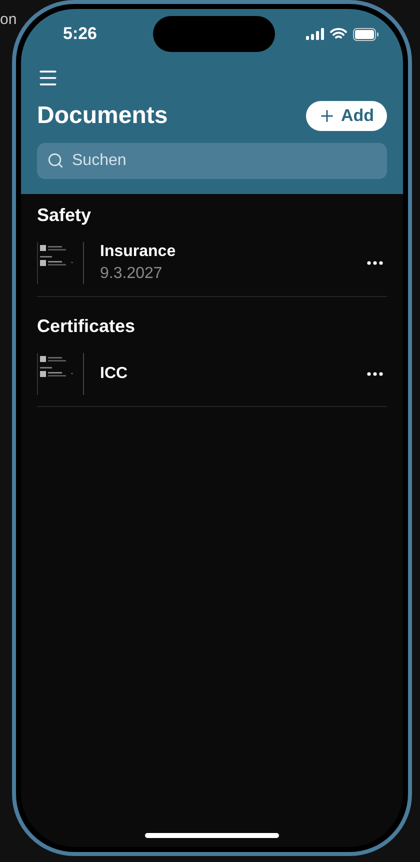 This screenshot has height=862, width=420. Describe the element at coordinates (86, 325) in the screenshot. I see `section-title: Certificates` at that location.